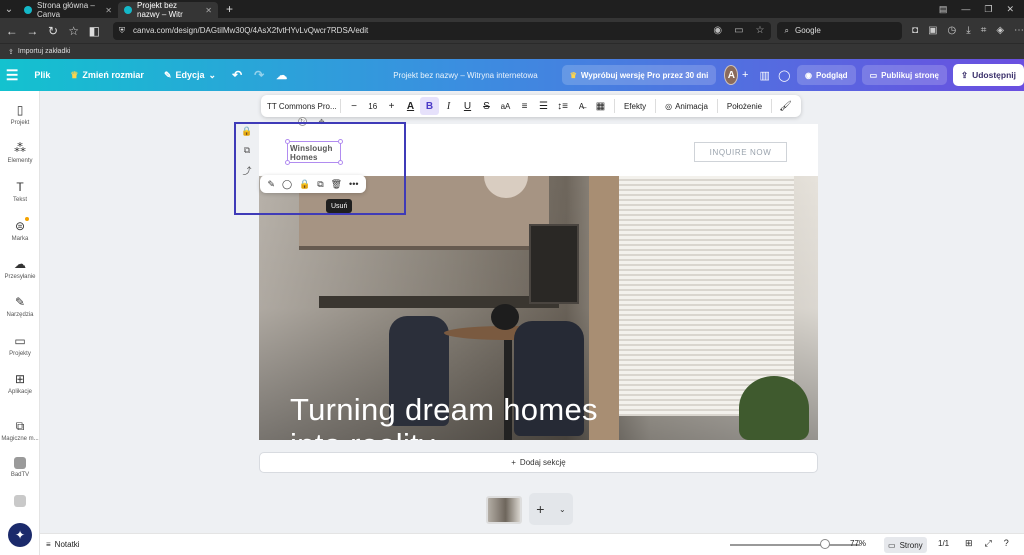 Image resolution: width=1024 pixels, height=555 pixels. I want to click on preview-button: ◉ Podgląd, so click(826, 75).